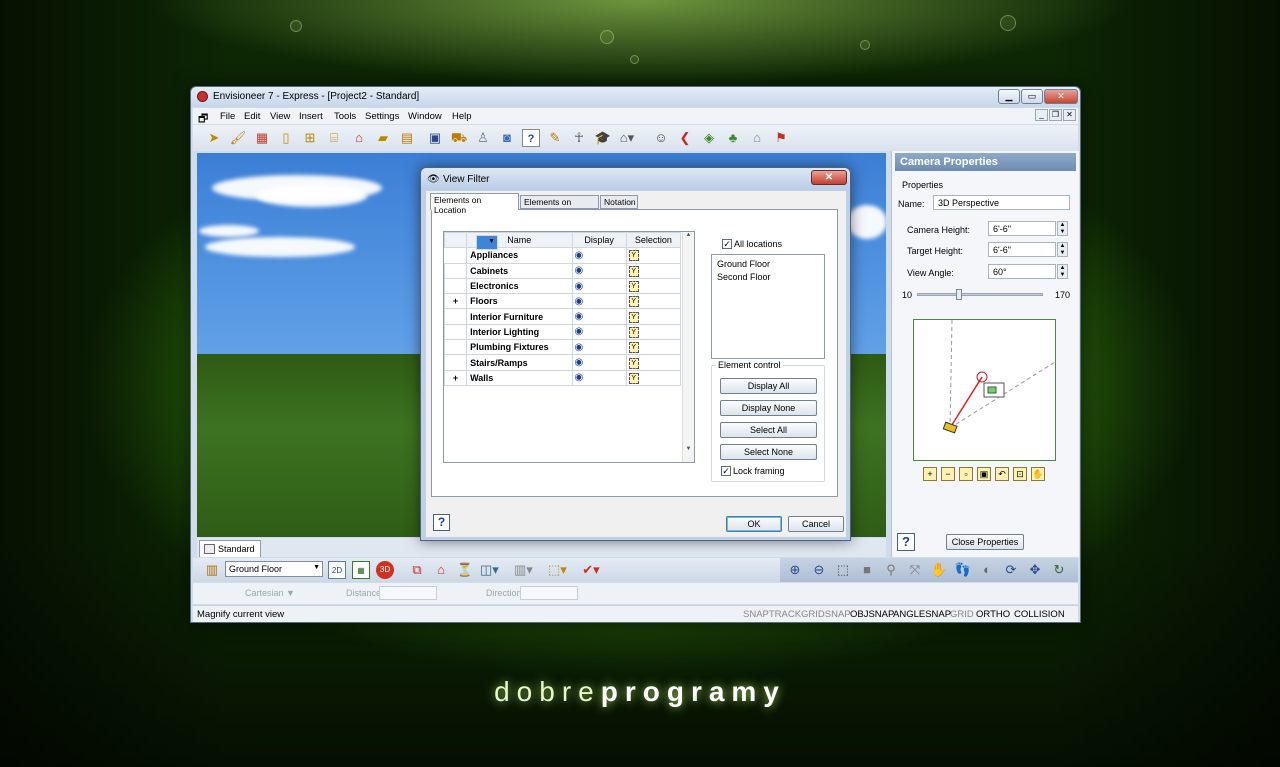 Image resolution: width=1280 pixels, height=767 pixels. Describe the element at coordinates (562, 301) in the screenshot. I see `element-row: + Floors ◉ Y` at that location.